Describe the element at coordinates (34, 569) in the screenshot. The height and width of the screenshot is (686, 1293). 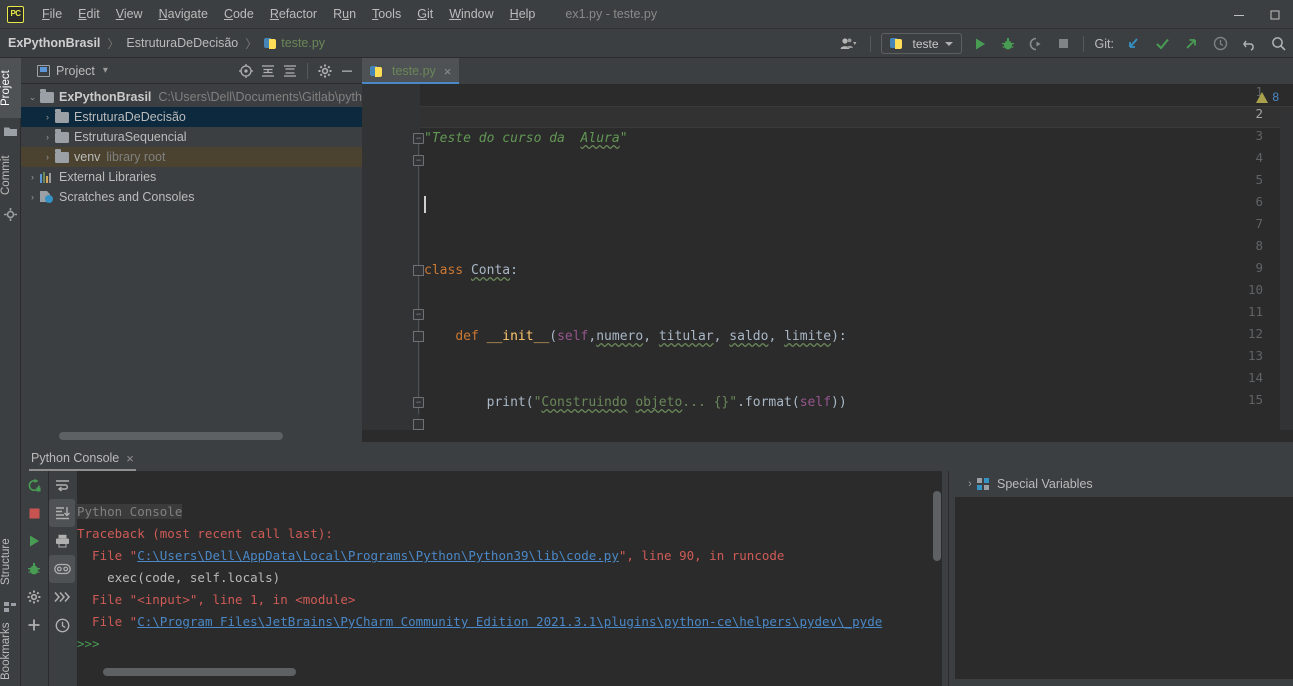
I see `debug-bug-icon` at that location.